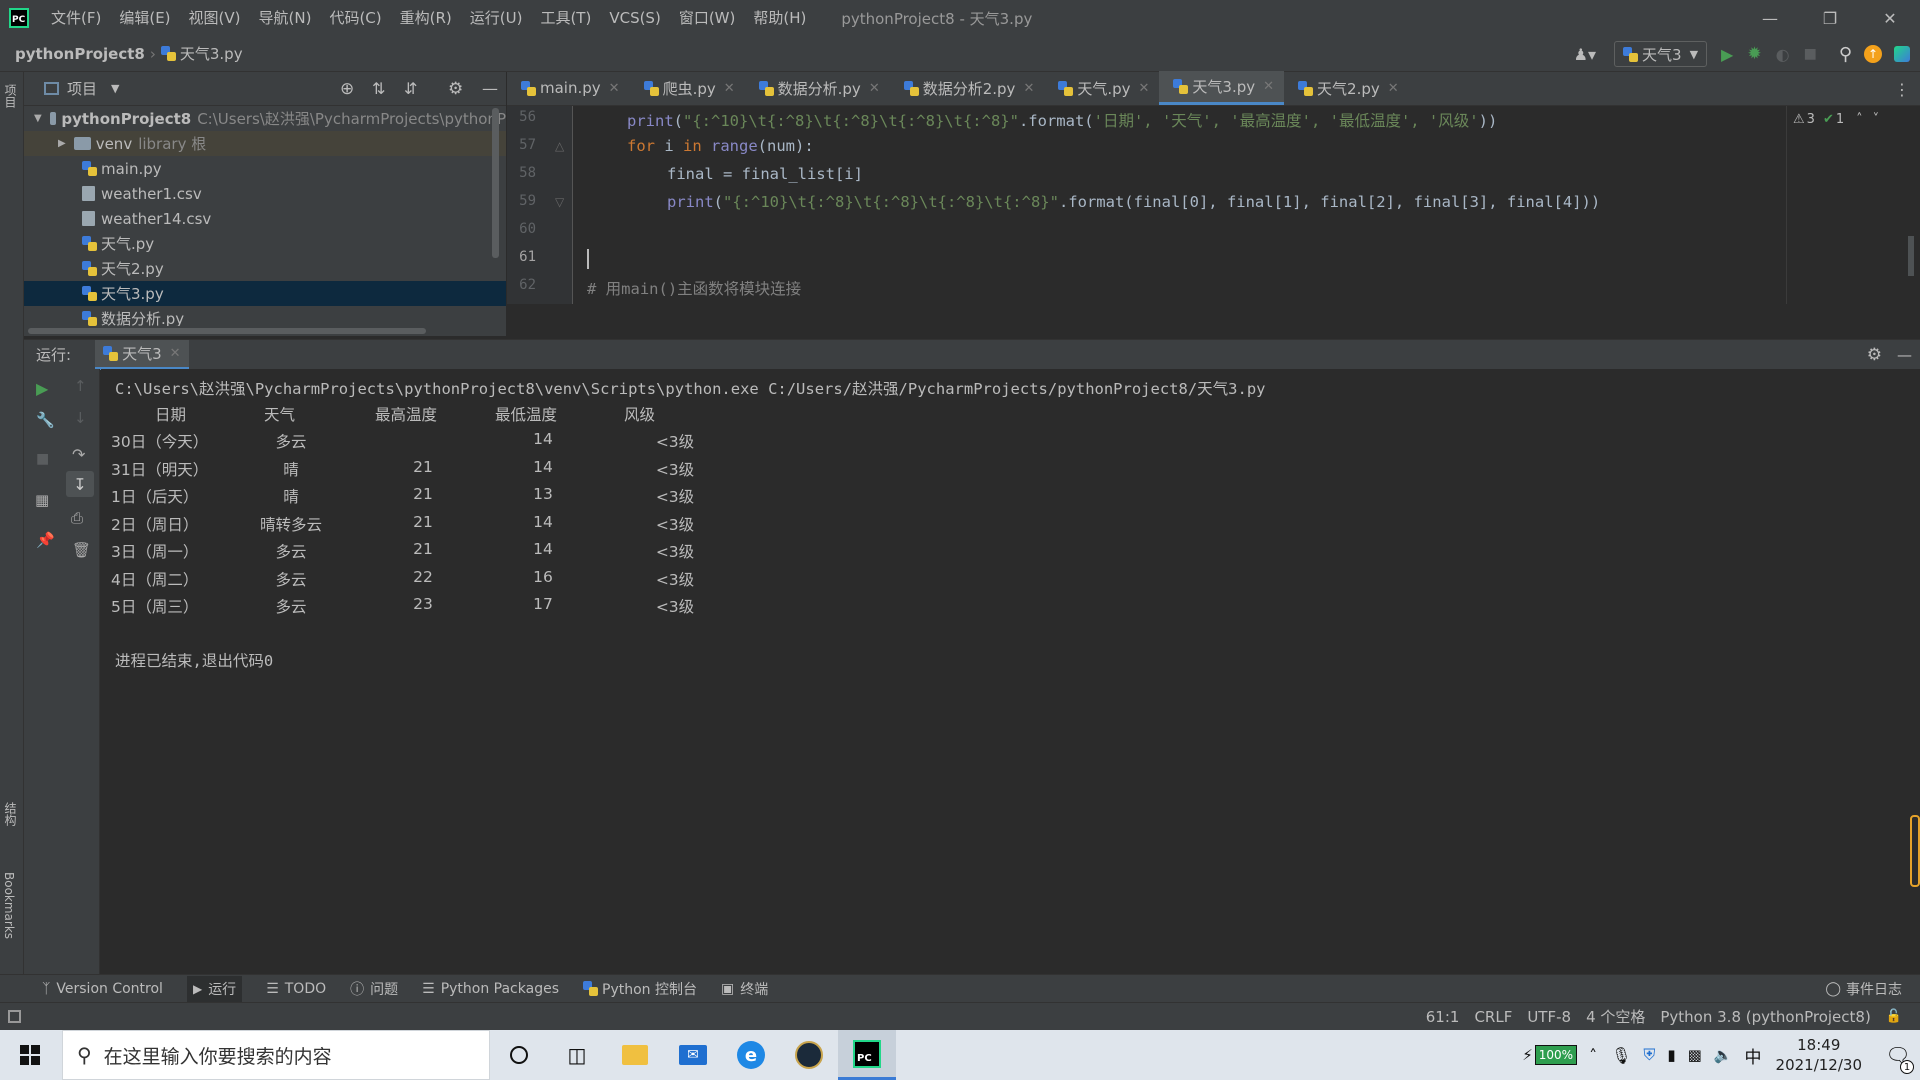 The image size is (1920, 1080). I want to click on fold-icon: ▽, so click(559, 202).